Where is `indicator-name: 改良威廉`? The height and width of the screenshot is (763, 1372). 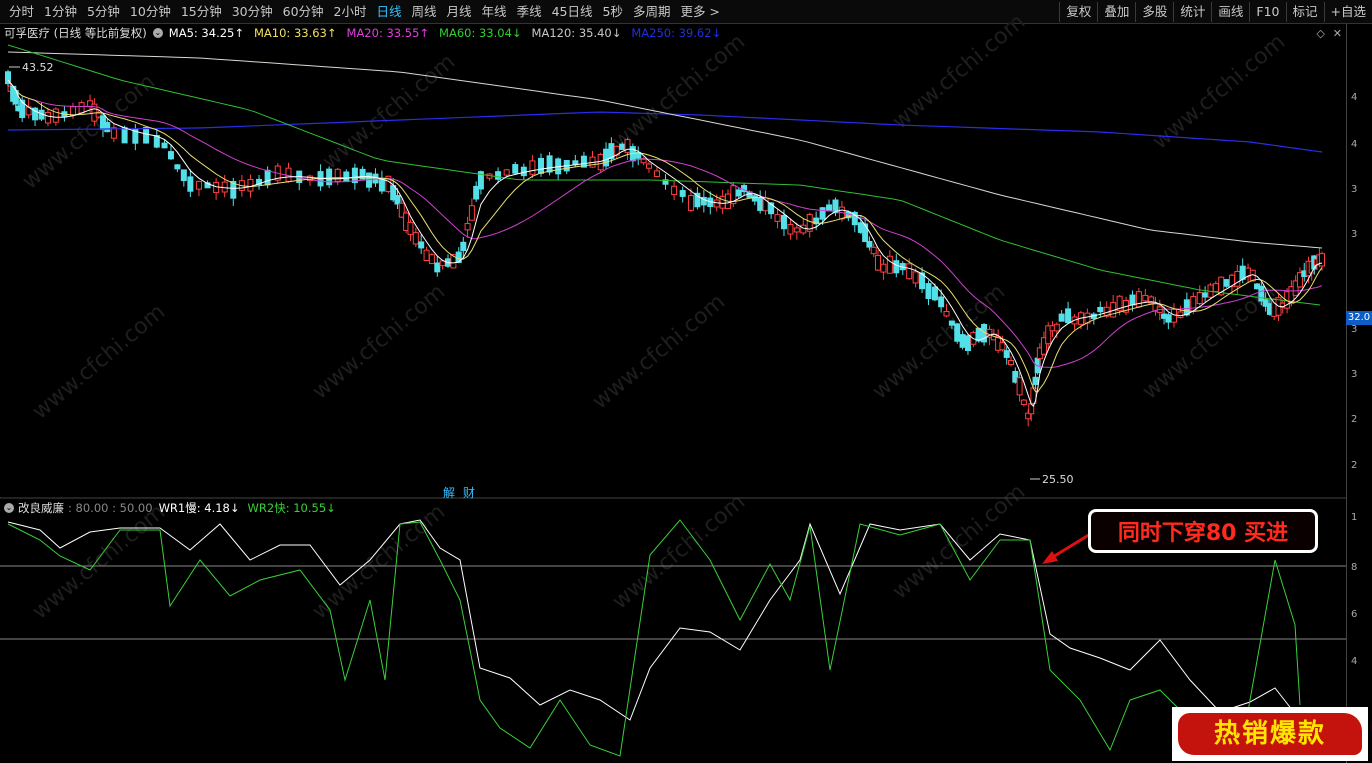
indicator-name: 改良威廉 is located at coordinates (41, 508).